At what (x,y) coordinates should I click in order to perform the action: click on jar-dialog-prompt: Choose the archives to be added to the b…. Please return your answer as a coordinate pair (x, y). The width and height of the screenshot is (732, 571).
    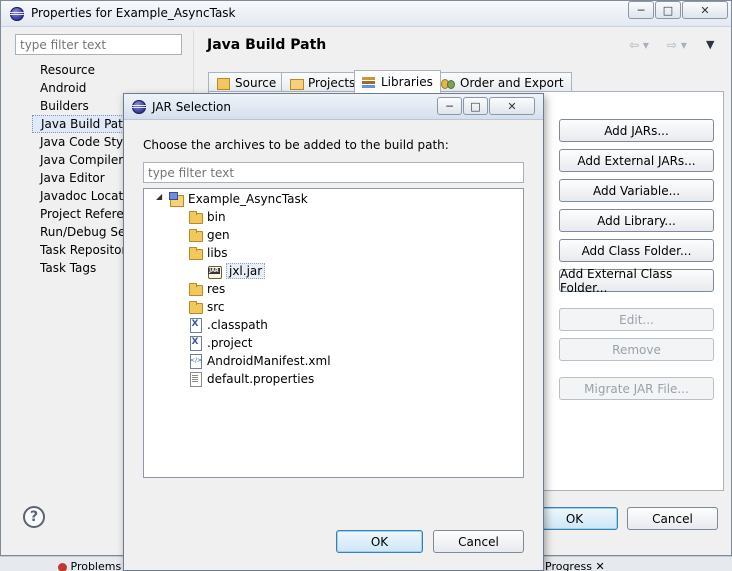
    Looking at the image, I should click on (296, 145).